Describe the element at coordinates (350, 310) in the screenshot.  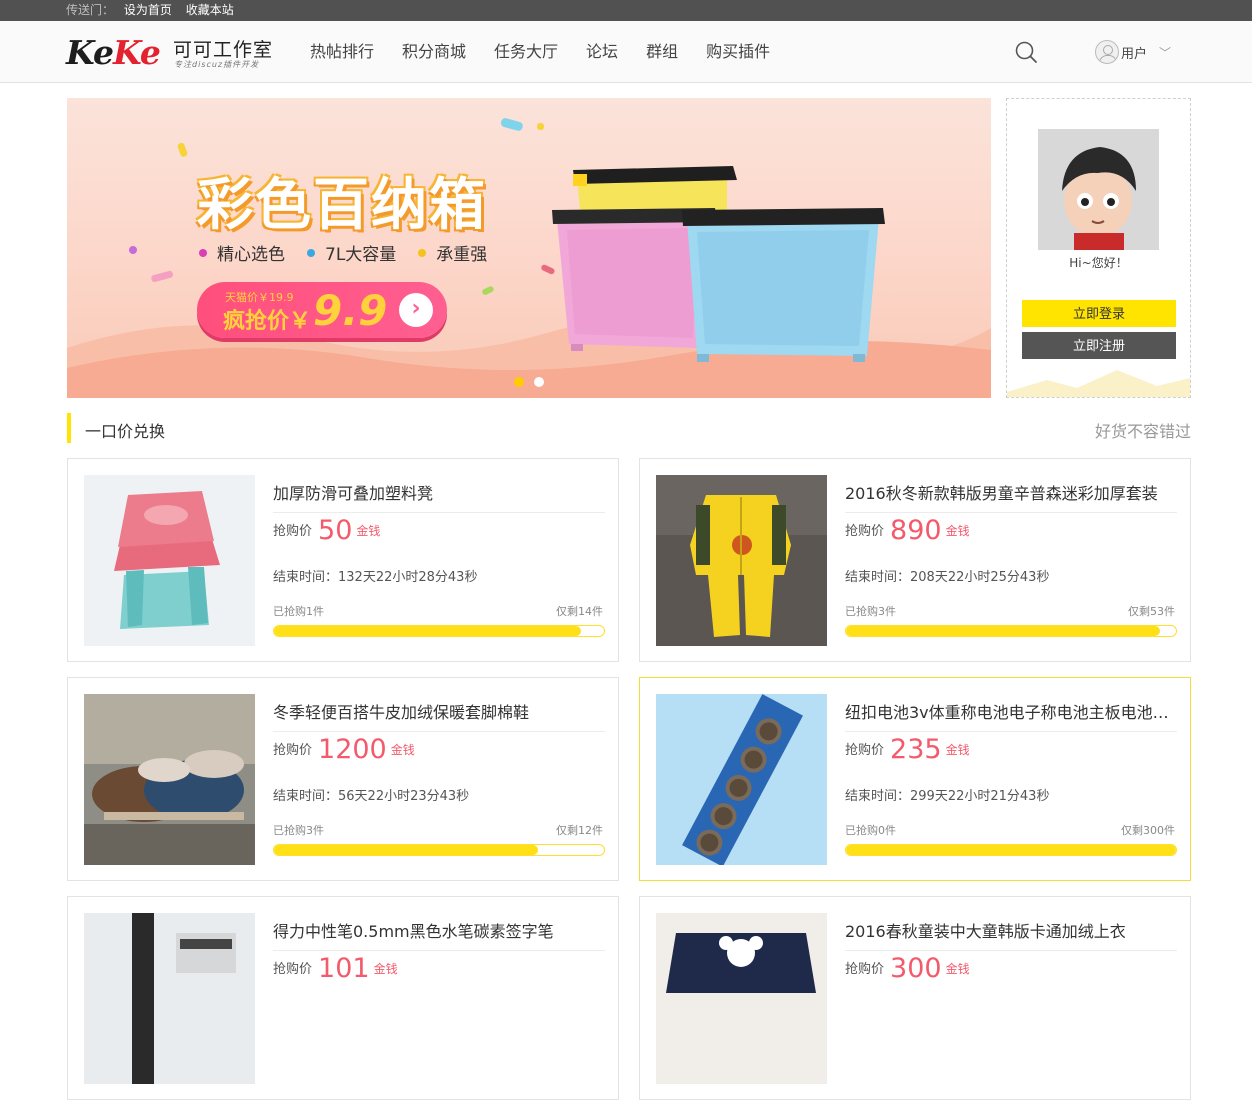
I see `banner-price: 9.9` at that location.